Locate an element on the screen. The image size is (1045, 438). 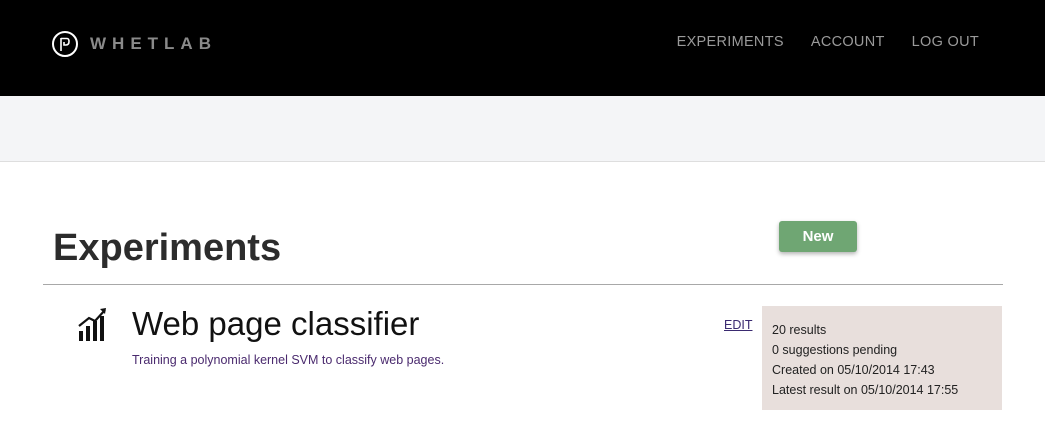
brand-logo: WHETLAB is located at coordinates (134, 44).